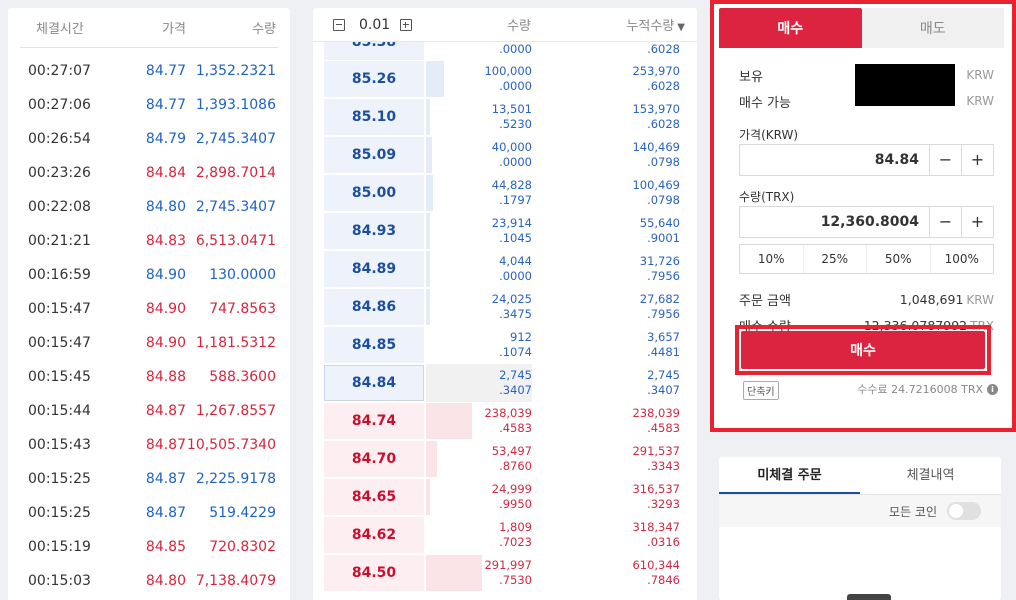  What do you see at coordinates (930, 475) in the screenshot?
I see `tab-trade-history: 체결내역` at bounding box center [930, 475].